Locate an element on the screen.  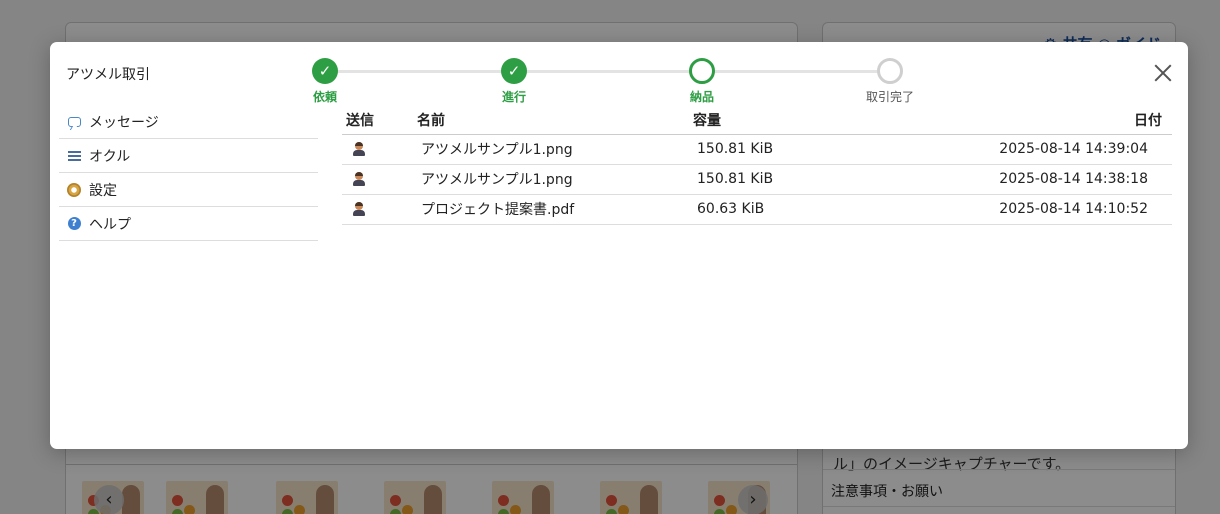
list-icon is located at coordinates (74, 156).